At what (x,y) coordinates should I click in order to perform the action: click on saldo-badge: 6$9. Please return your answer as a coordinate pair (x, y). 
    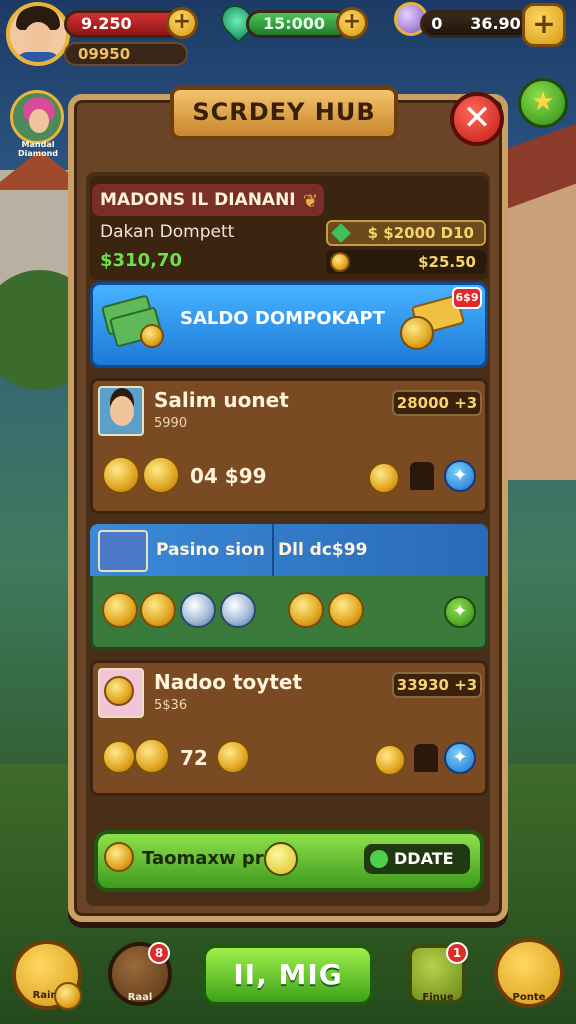
    Looking at the image, I should click on (467, 298).